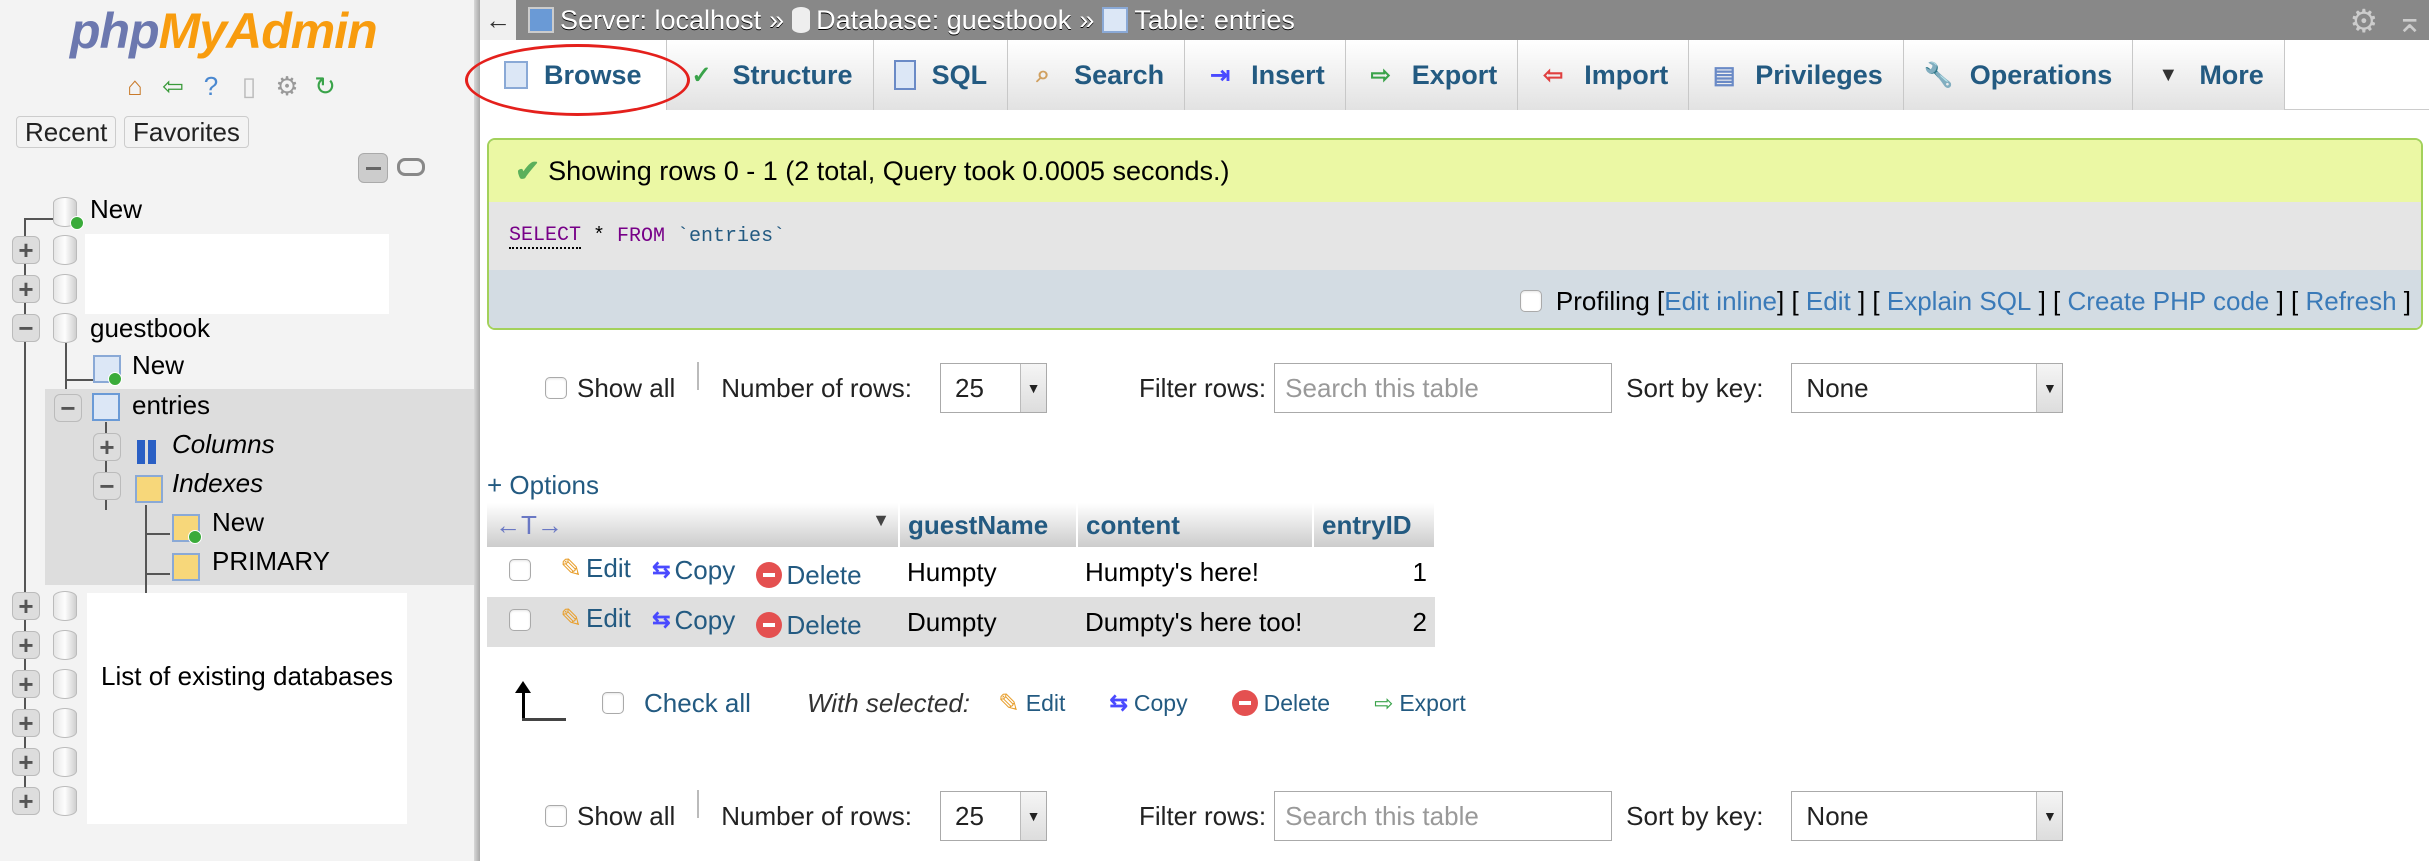 The image size is (2429, 861). What do you see at coordinates (249, 86) in the screenshot?
I see `docs-icon: ▯` at bounding box center [249, 86].